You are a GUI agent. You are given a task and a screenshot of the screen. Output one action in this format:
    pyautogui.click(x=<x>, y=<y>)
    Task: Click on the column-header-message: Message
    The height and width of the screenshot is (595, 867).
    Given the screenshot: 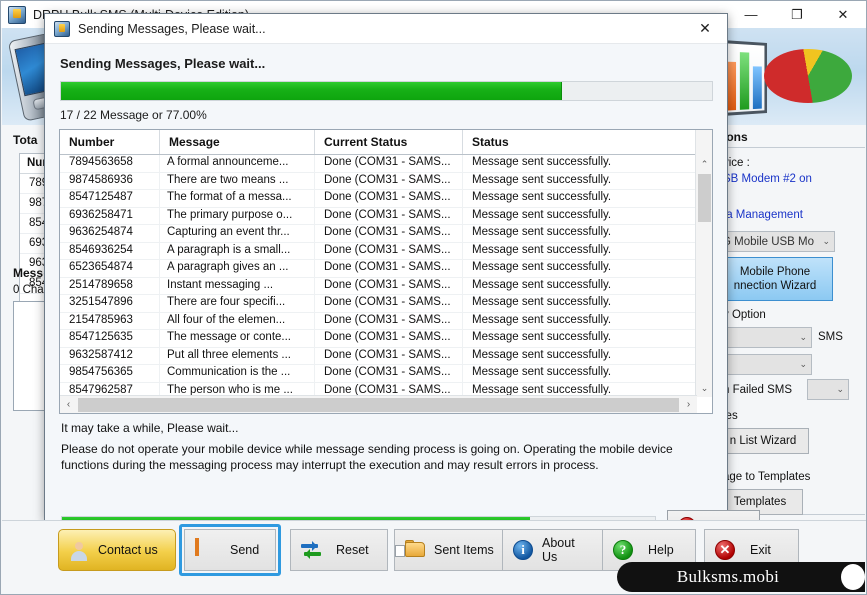 What is the action you would take?
    pyautogui.click(x=237, y=142)
    